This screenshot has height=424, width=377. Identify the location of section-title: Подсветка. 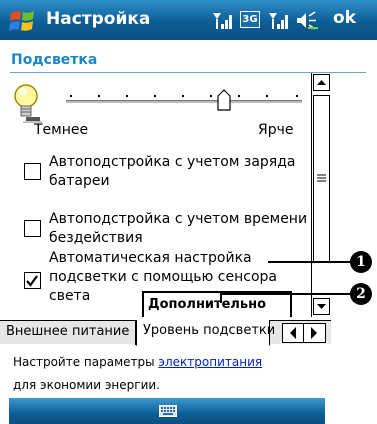
(54, 60).